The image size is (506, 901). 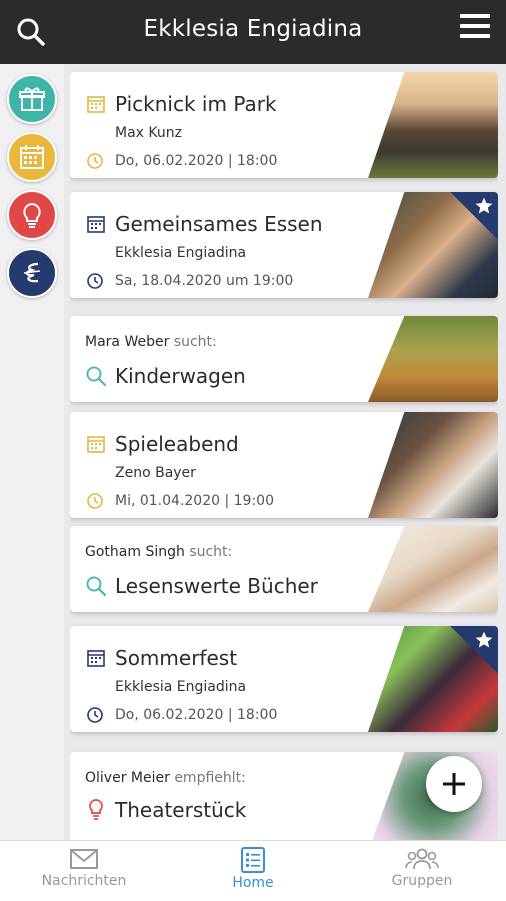 I want to click on search-card: Mara Weber sucht: Kinderwagen, so click(x=284, y=359).